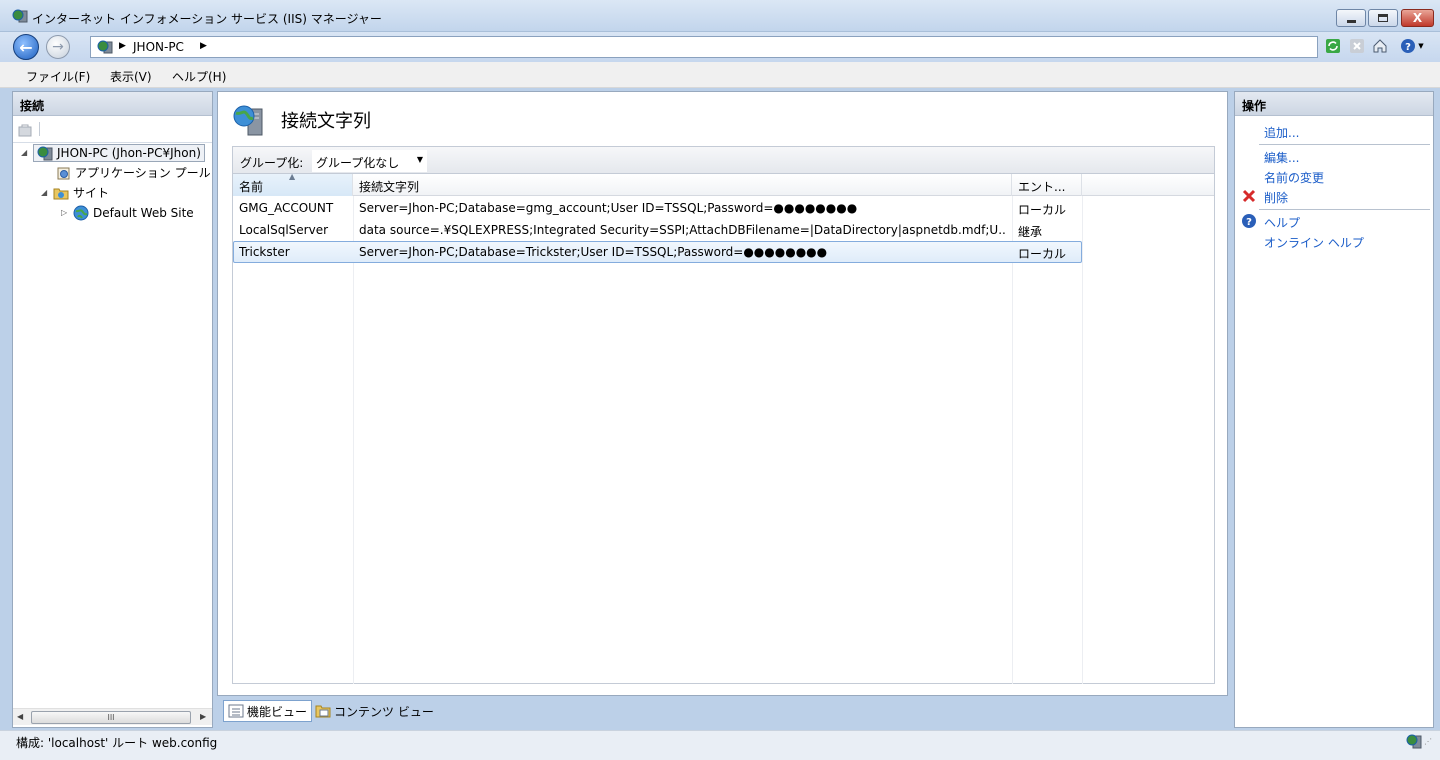  I want to click on action-help: ヘルプ, so click(1282, 222).